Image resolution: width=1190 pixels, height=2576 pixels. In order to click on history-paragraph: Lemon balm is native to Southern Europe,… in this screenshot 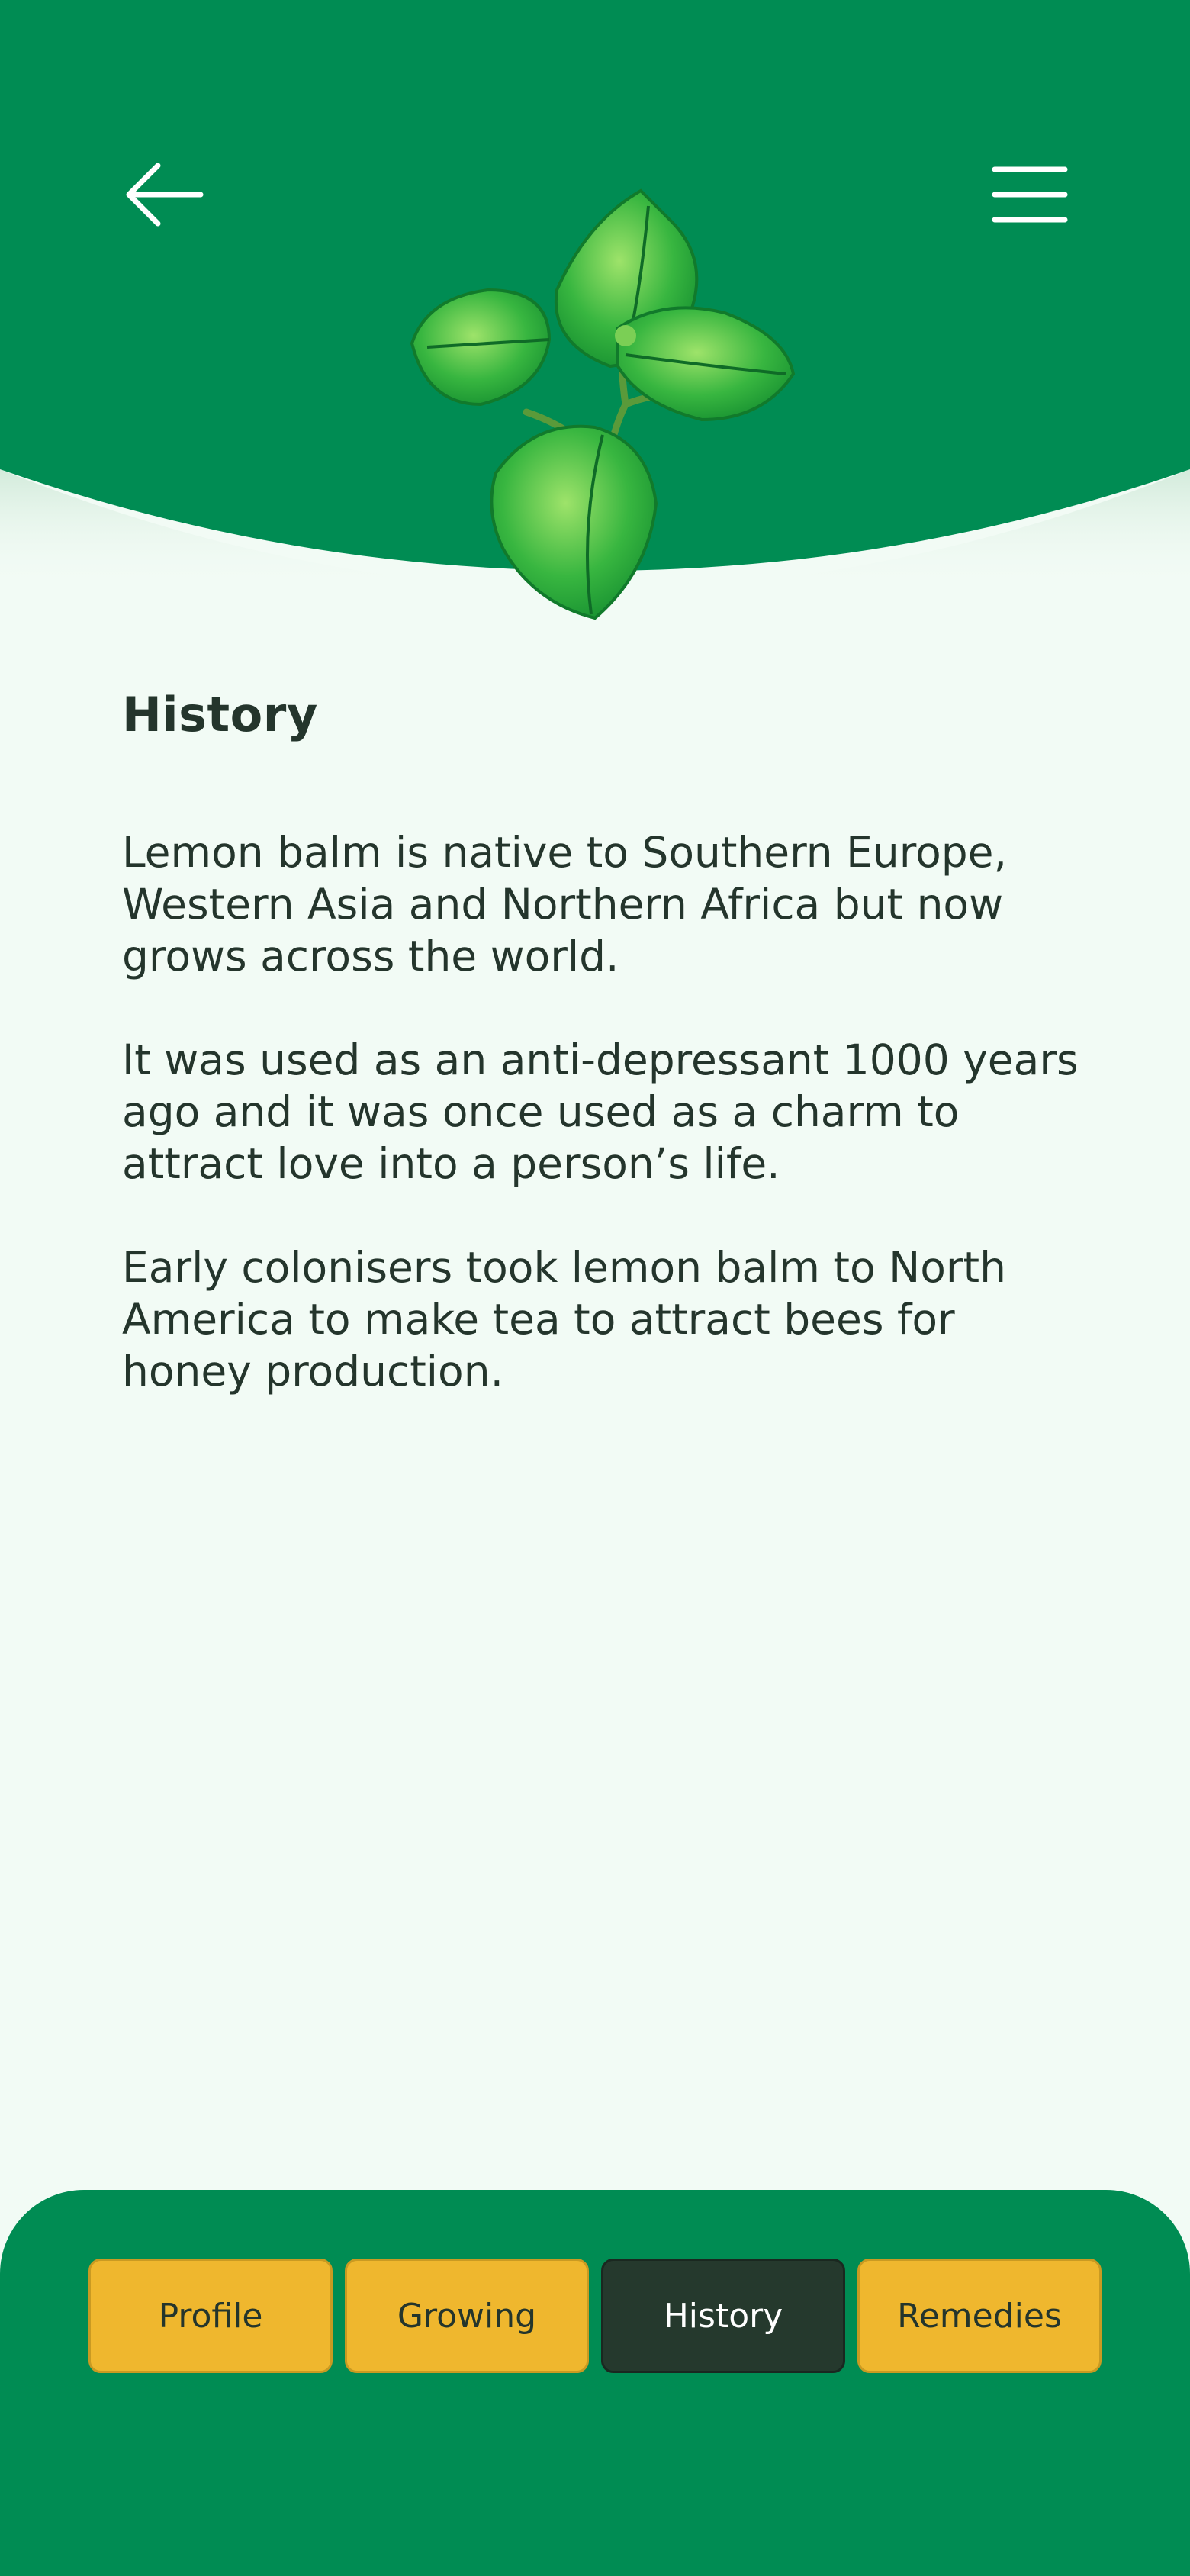, I will do `click(564, 904)`.